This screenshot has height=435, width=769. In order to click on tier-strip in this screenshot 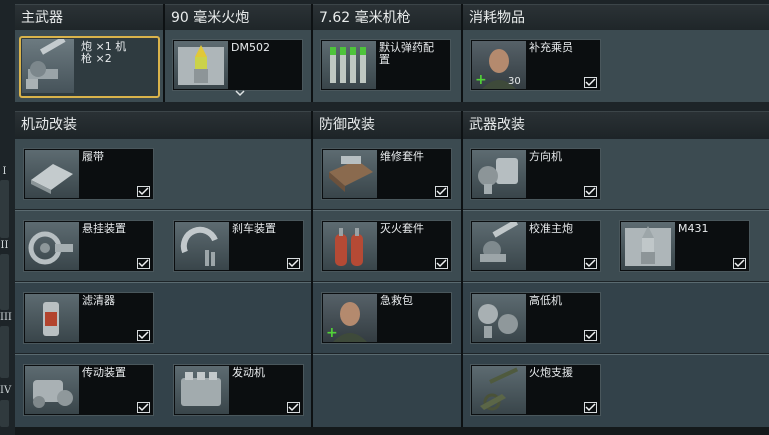, I will do `click(4, 209)`.